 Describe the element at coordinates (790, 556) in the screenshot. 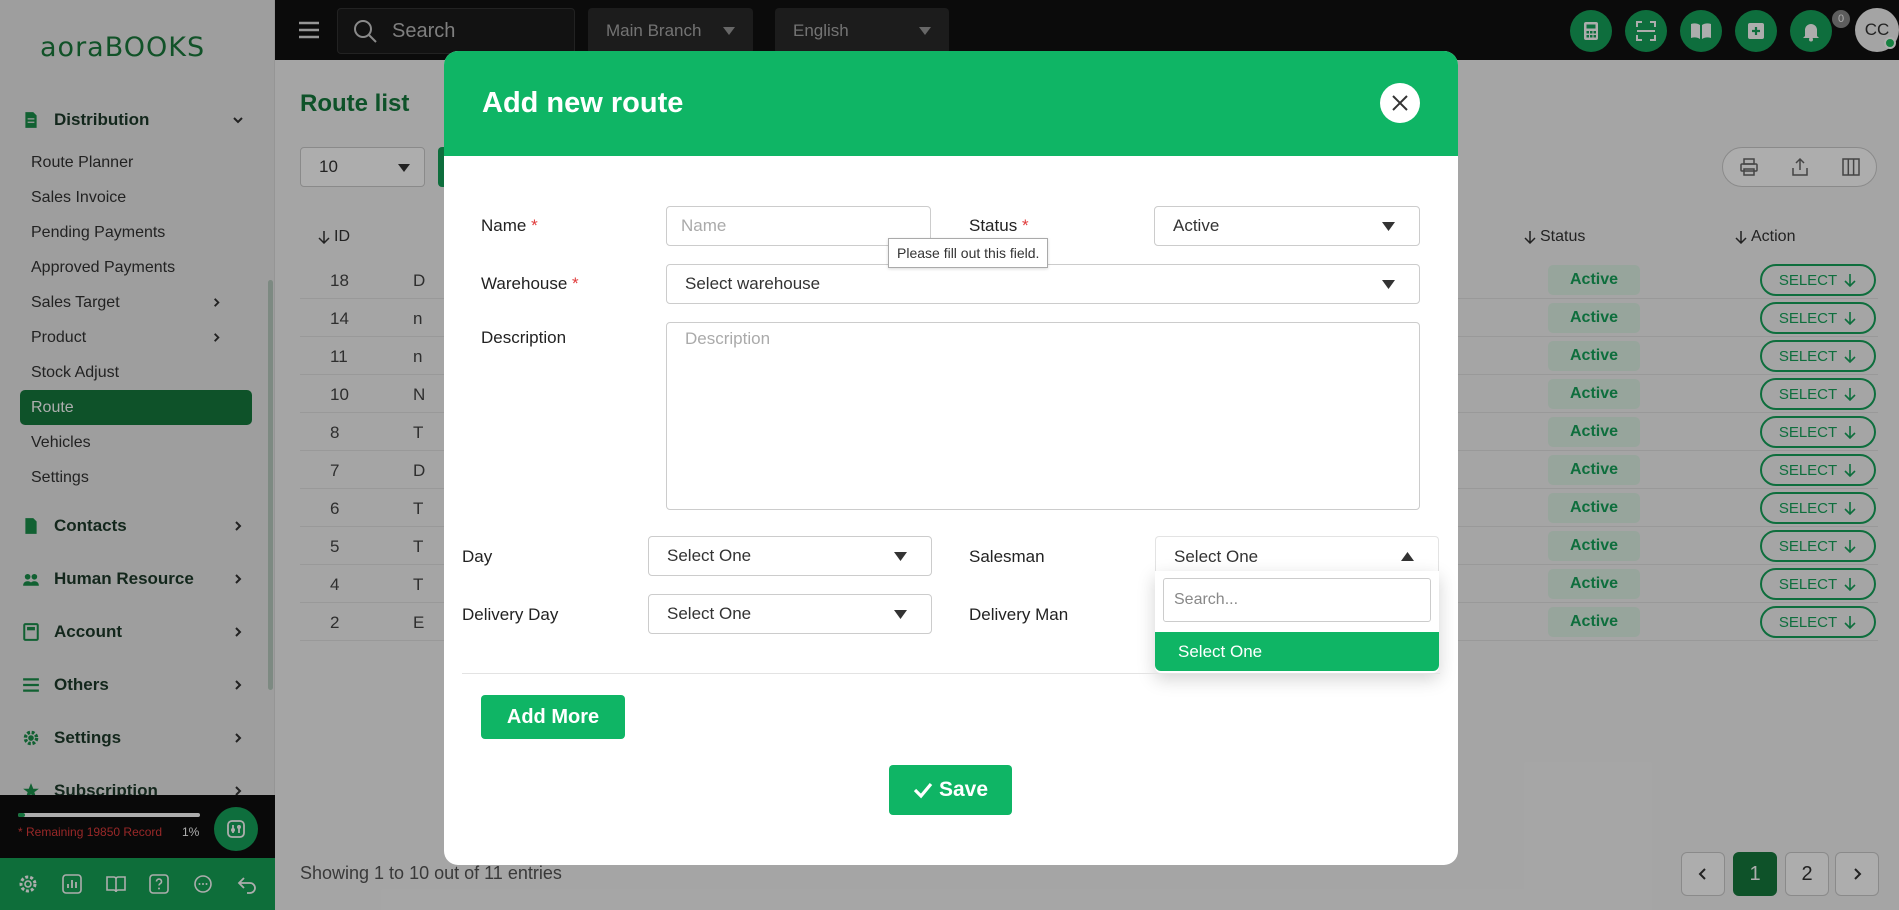

I see `day-select: Select One` at that location.